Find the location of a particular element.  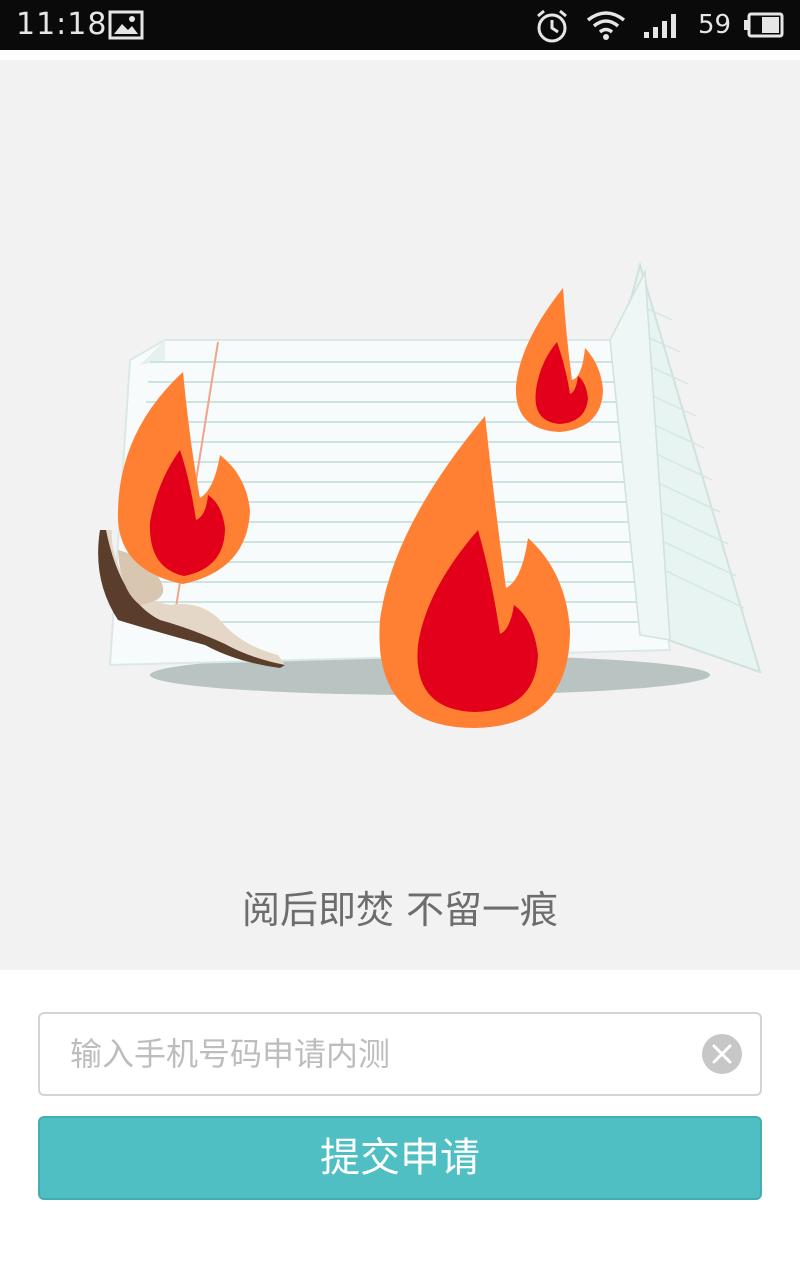

signal-icon is located at coordinates (660, 26).